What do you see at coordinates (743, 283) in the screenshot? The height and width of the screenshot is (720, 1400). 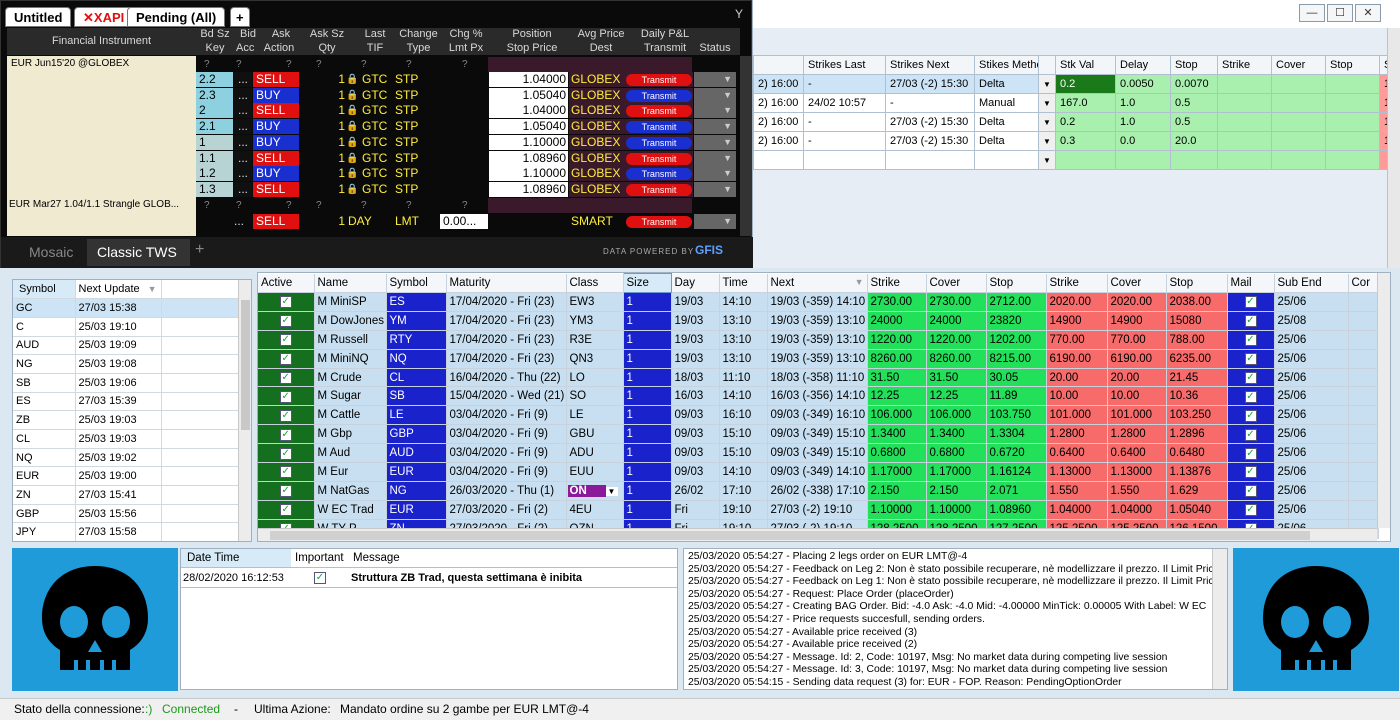 I see `main-header-cell: Time` at bounding box center [743, 283].